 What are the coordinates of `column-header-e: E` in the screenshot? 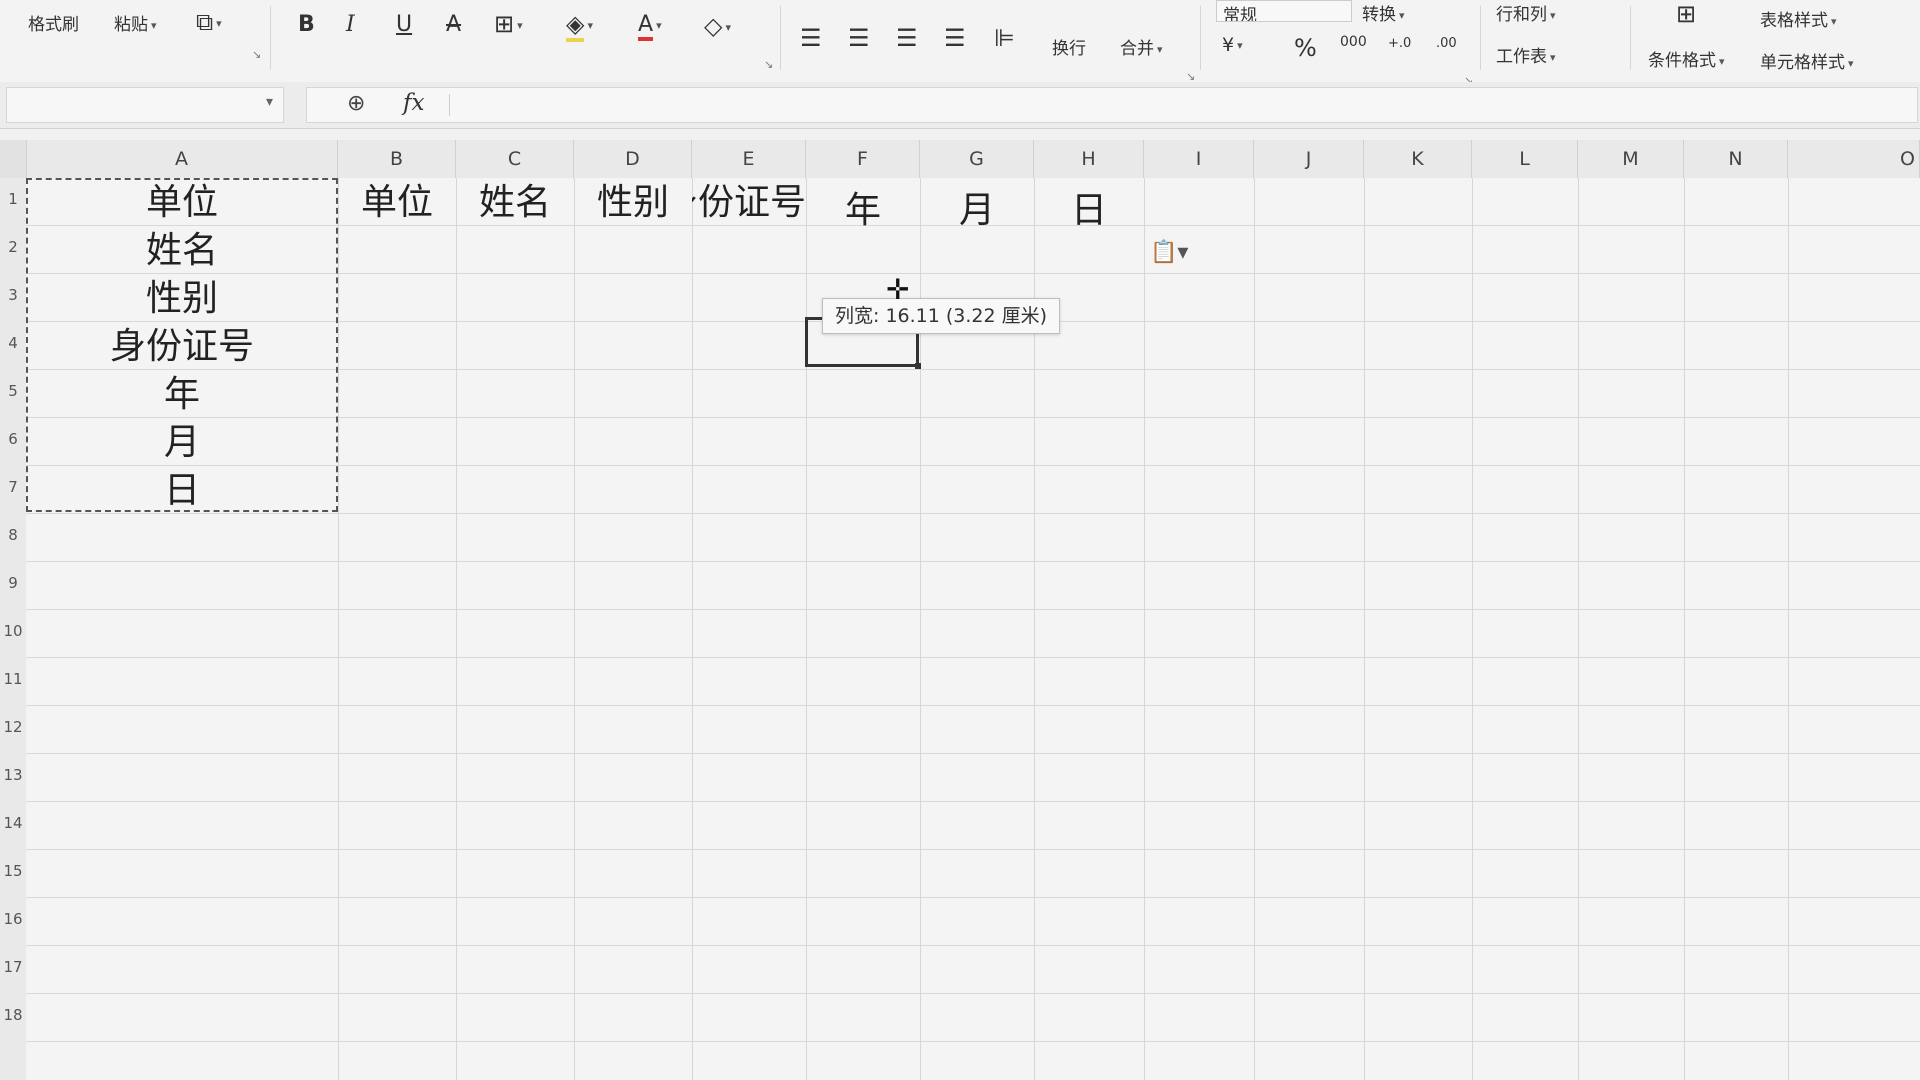 It's located at (749, 159).